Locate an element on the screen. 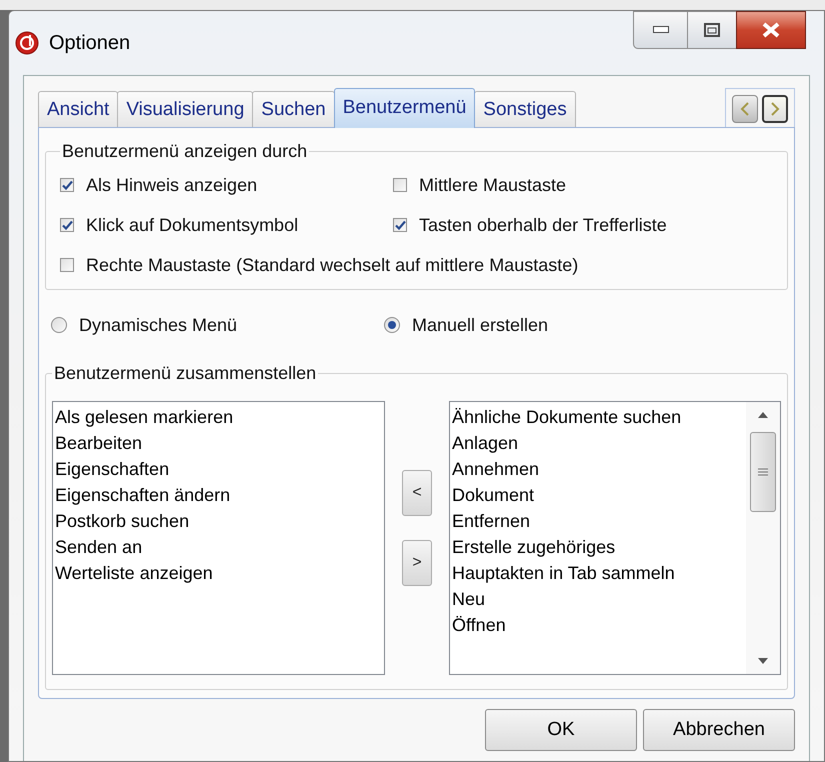  radio-label: Dynamisches Menü is located at coordinates (158, 325).